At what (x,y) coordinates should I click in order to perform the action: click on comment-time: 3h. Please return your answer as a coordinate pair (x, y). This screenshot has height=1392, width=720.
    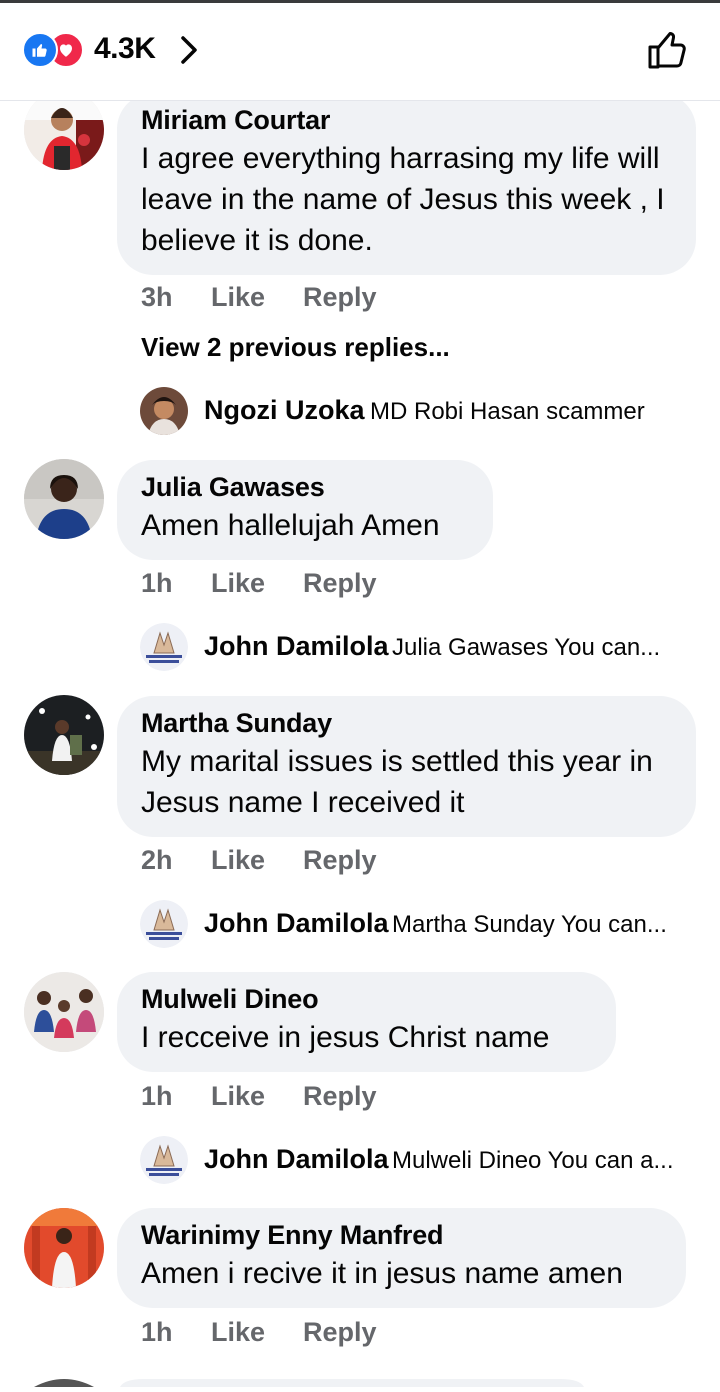
    Looking at the image, I should click on (157, 297).